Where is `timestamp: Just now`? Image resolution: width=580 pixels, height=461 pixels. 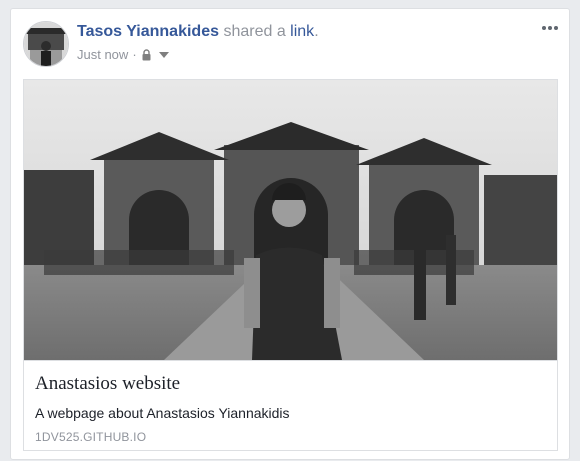 timestamp: Just now is located at coordinates (102, 54).